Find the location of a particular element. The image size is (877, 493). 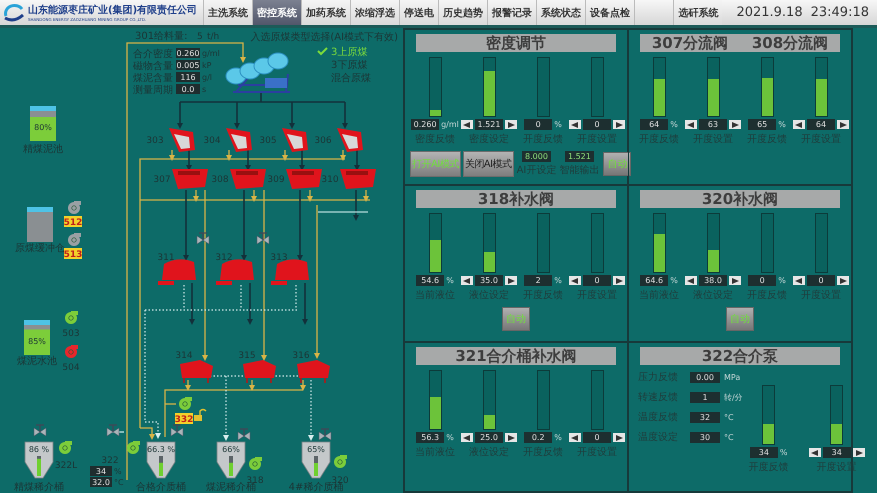

value-display: 34 is located at coordinates (764, 452).